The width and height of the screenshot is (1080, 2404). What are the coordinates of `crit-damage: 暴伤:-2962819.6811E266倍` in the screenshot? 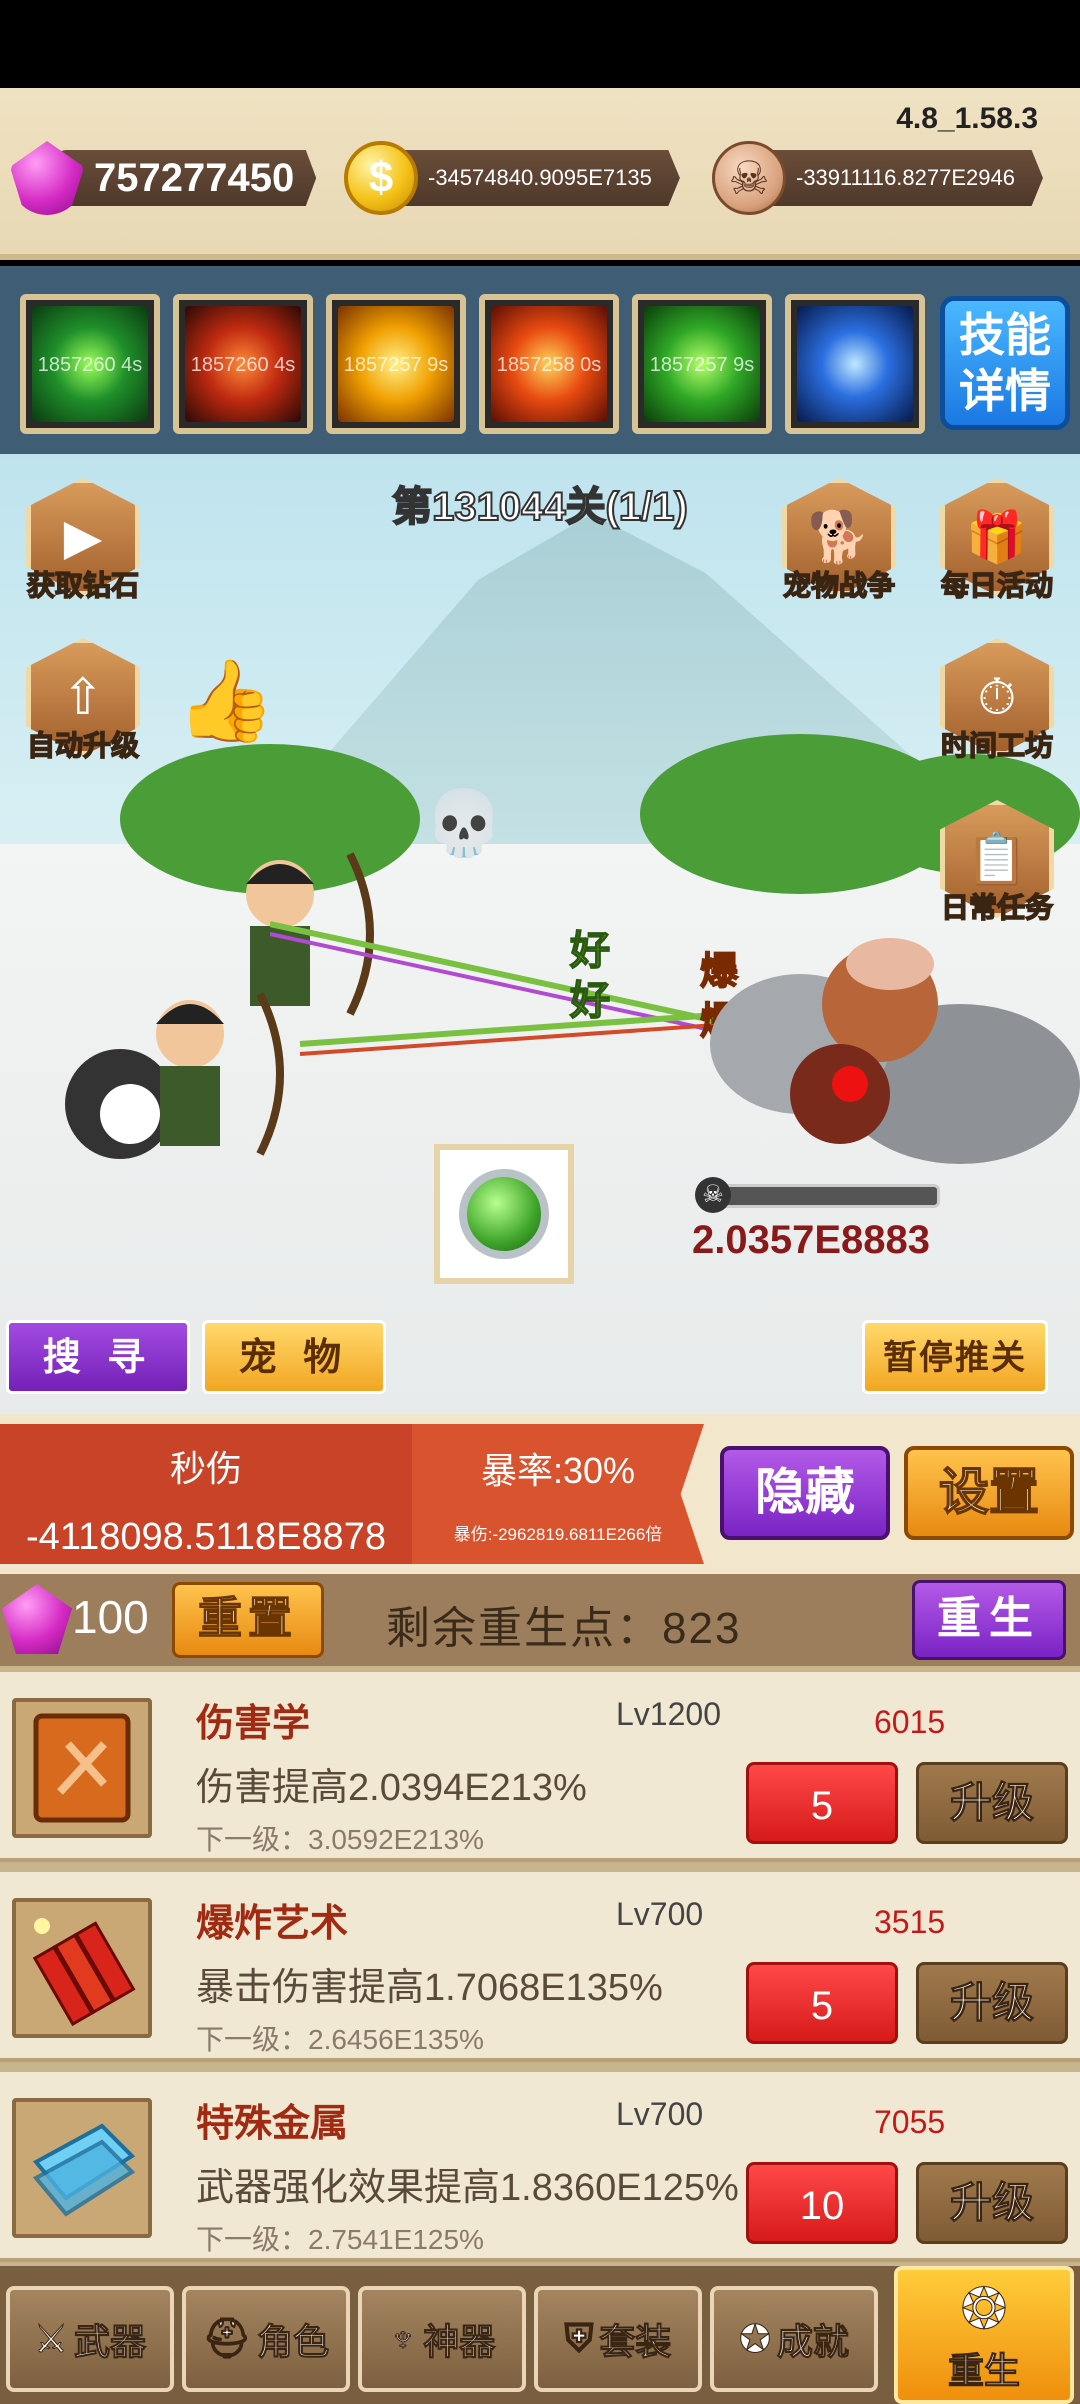 It's located at (558, 1534).